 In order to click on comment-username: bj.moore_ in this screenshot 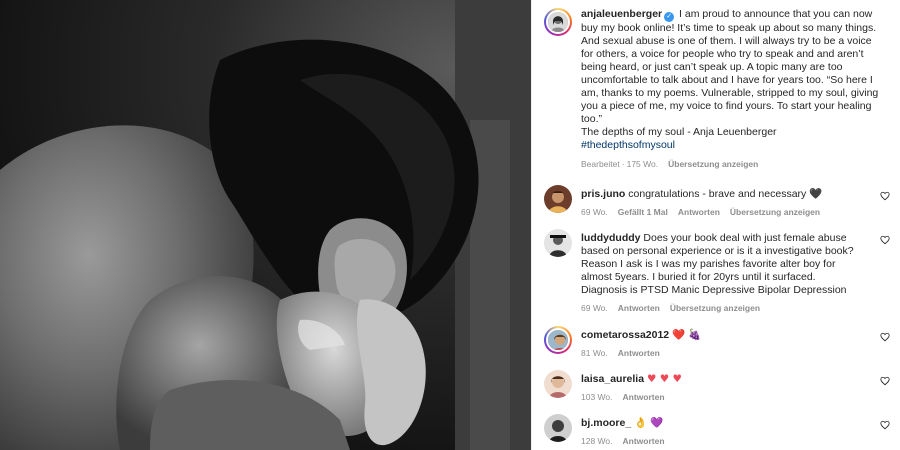, I will do `click(606, 423)`.